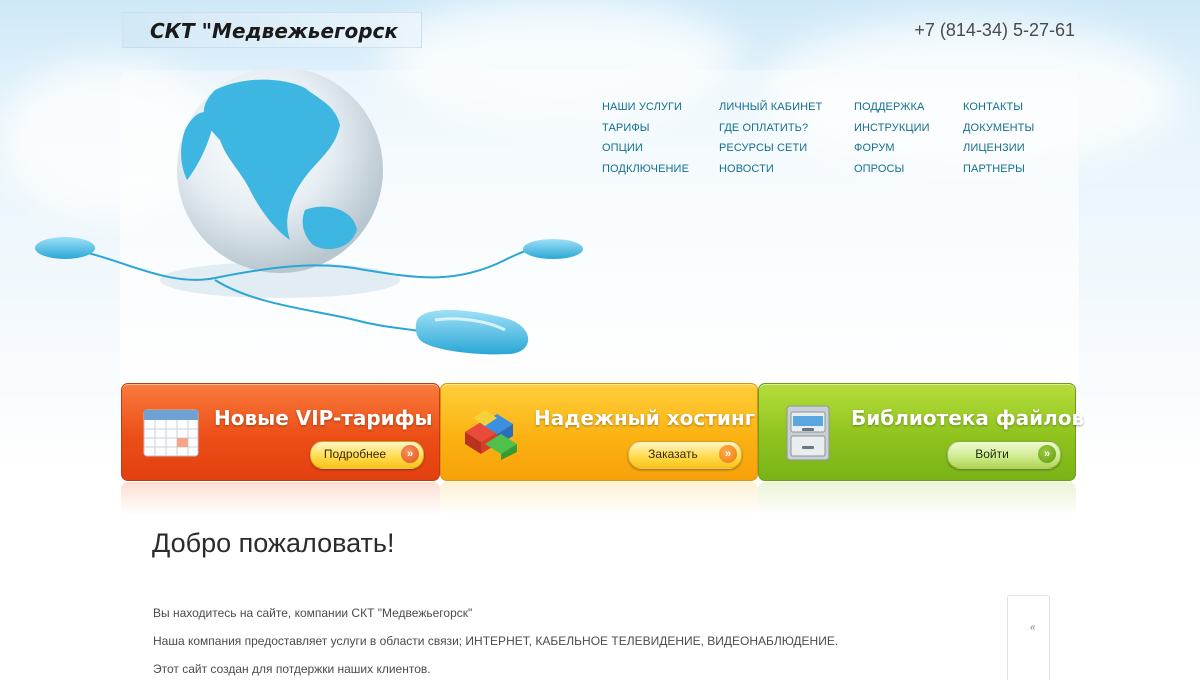  I want to click on quote-mark: «, so click(1033, 627).